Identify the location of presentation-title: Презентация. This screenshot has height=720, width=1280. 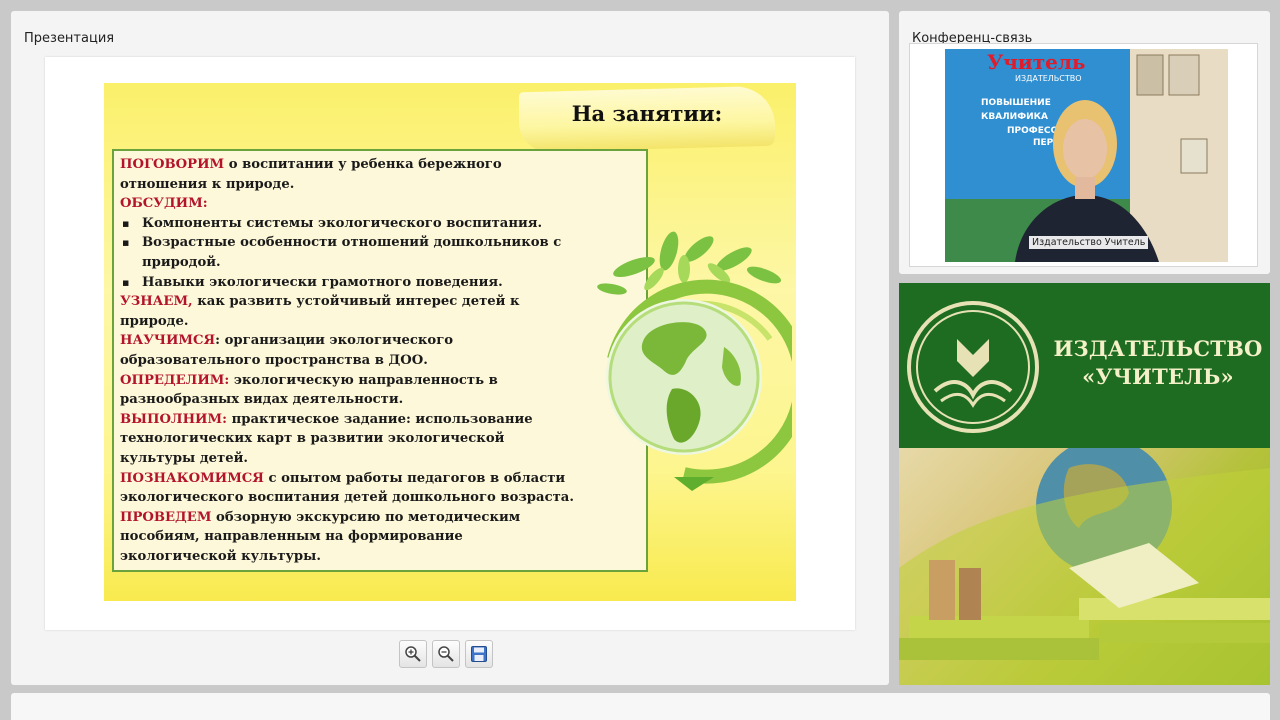
(69, 38).